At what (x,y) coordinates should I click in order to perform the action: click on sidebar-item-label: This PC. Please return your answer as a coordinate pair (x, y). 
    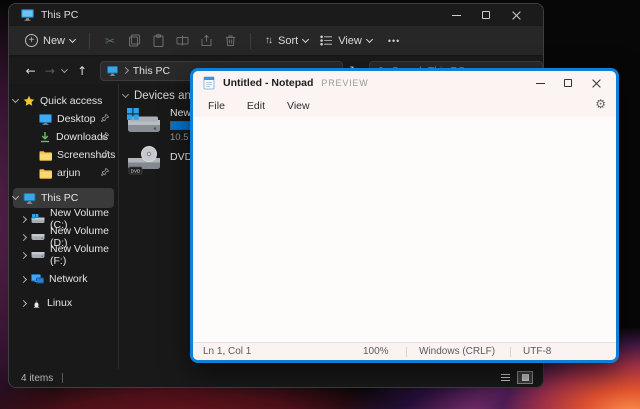
    Looking at the image, I should click on (60, 198).